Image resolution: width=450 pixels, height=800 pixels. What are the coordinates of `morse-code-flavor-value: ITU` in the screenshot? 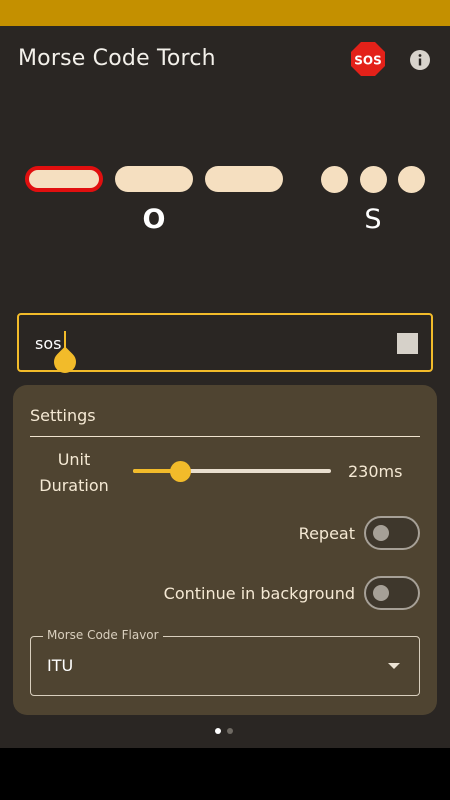 It's located at (60, 665).